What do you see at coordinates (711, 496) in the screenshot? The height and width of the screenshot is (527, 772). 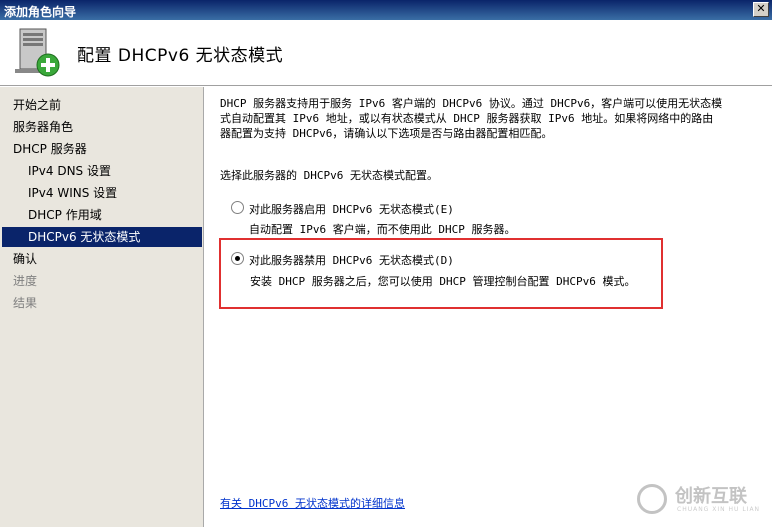 I see `watermark-text: 创新互联` at bounding box center [711, 496].